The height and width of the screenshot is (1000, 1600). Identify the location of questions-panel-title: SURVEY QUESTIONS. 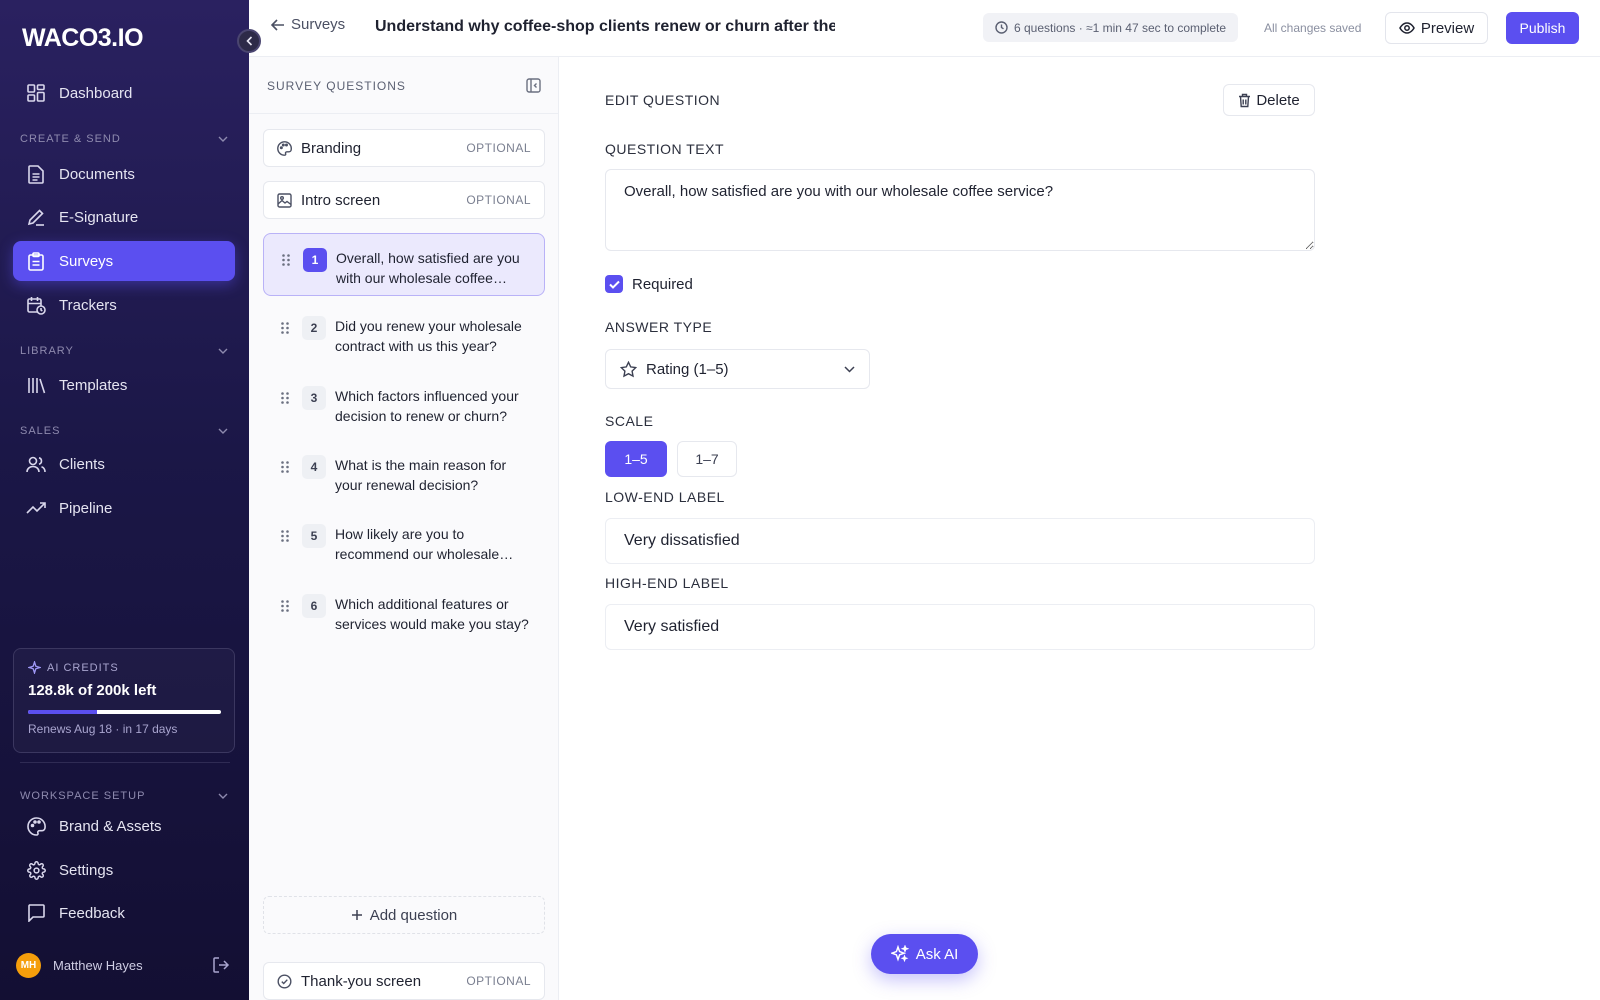
(336, 85).